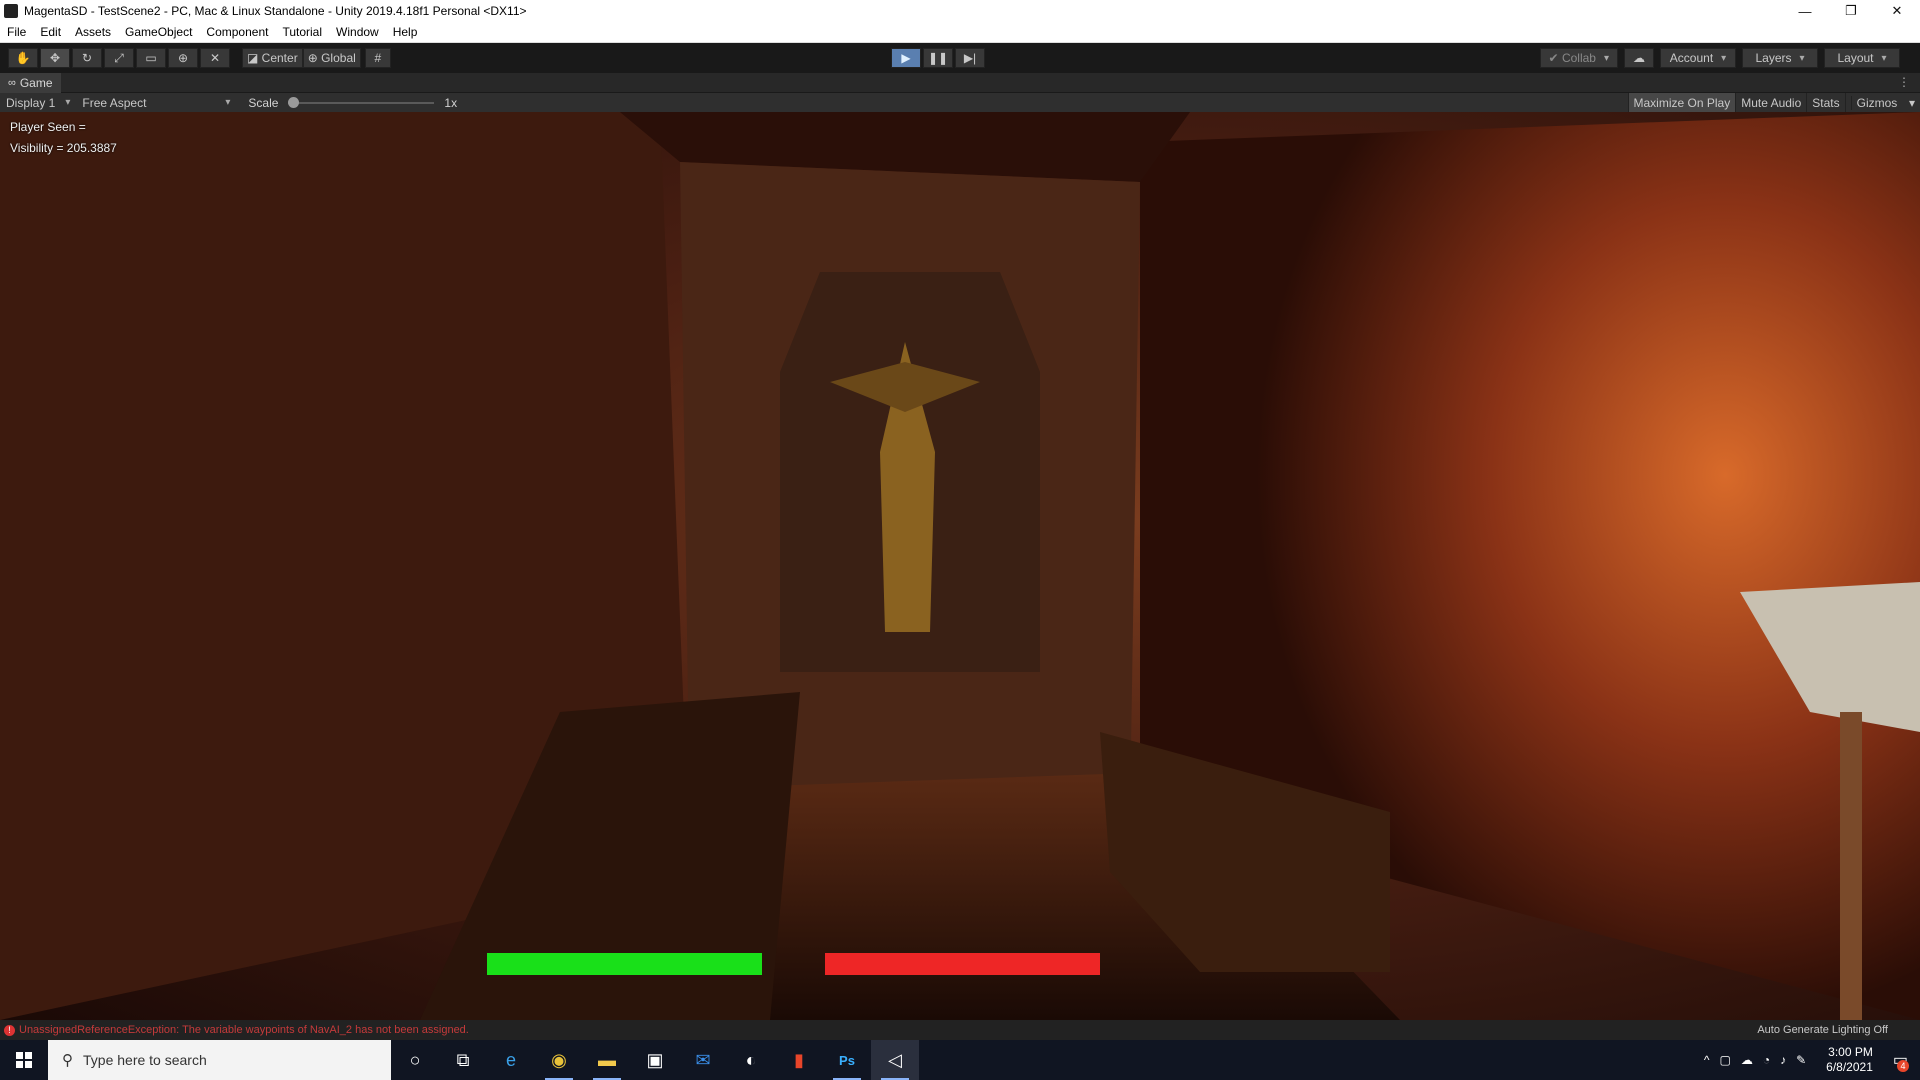 Image resolution: width=1920 pixels, height=1080 pixels. What do you see at coordinates (463, 1060) in the screenshot?
I see `task-view-icon: ⧉` at bounding box center [463, 1060].